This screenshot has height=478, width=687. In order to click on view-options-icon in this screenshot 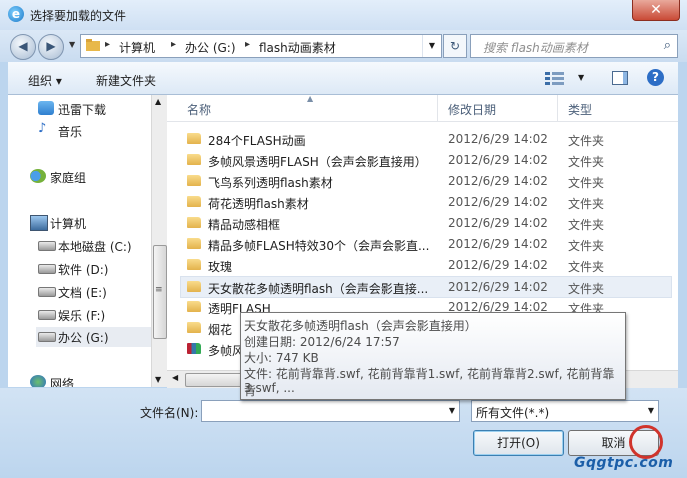, I will do `click(555, 79)`.